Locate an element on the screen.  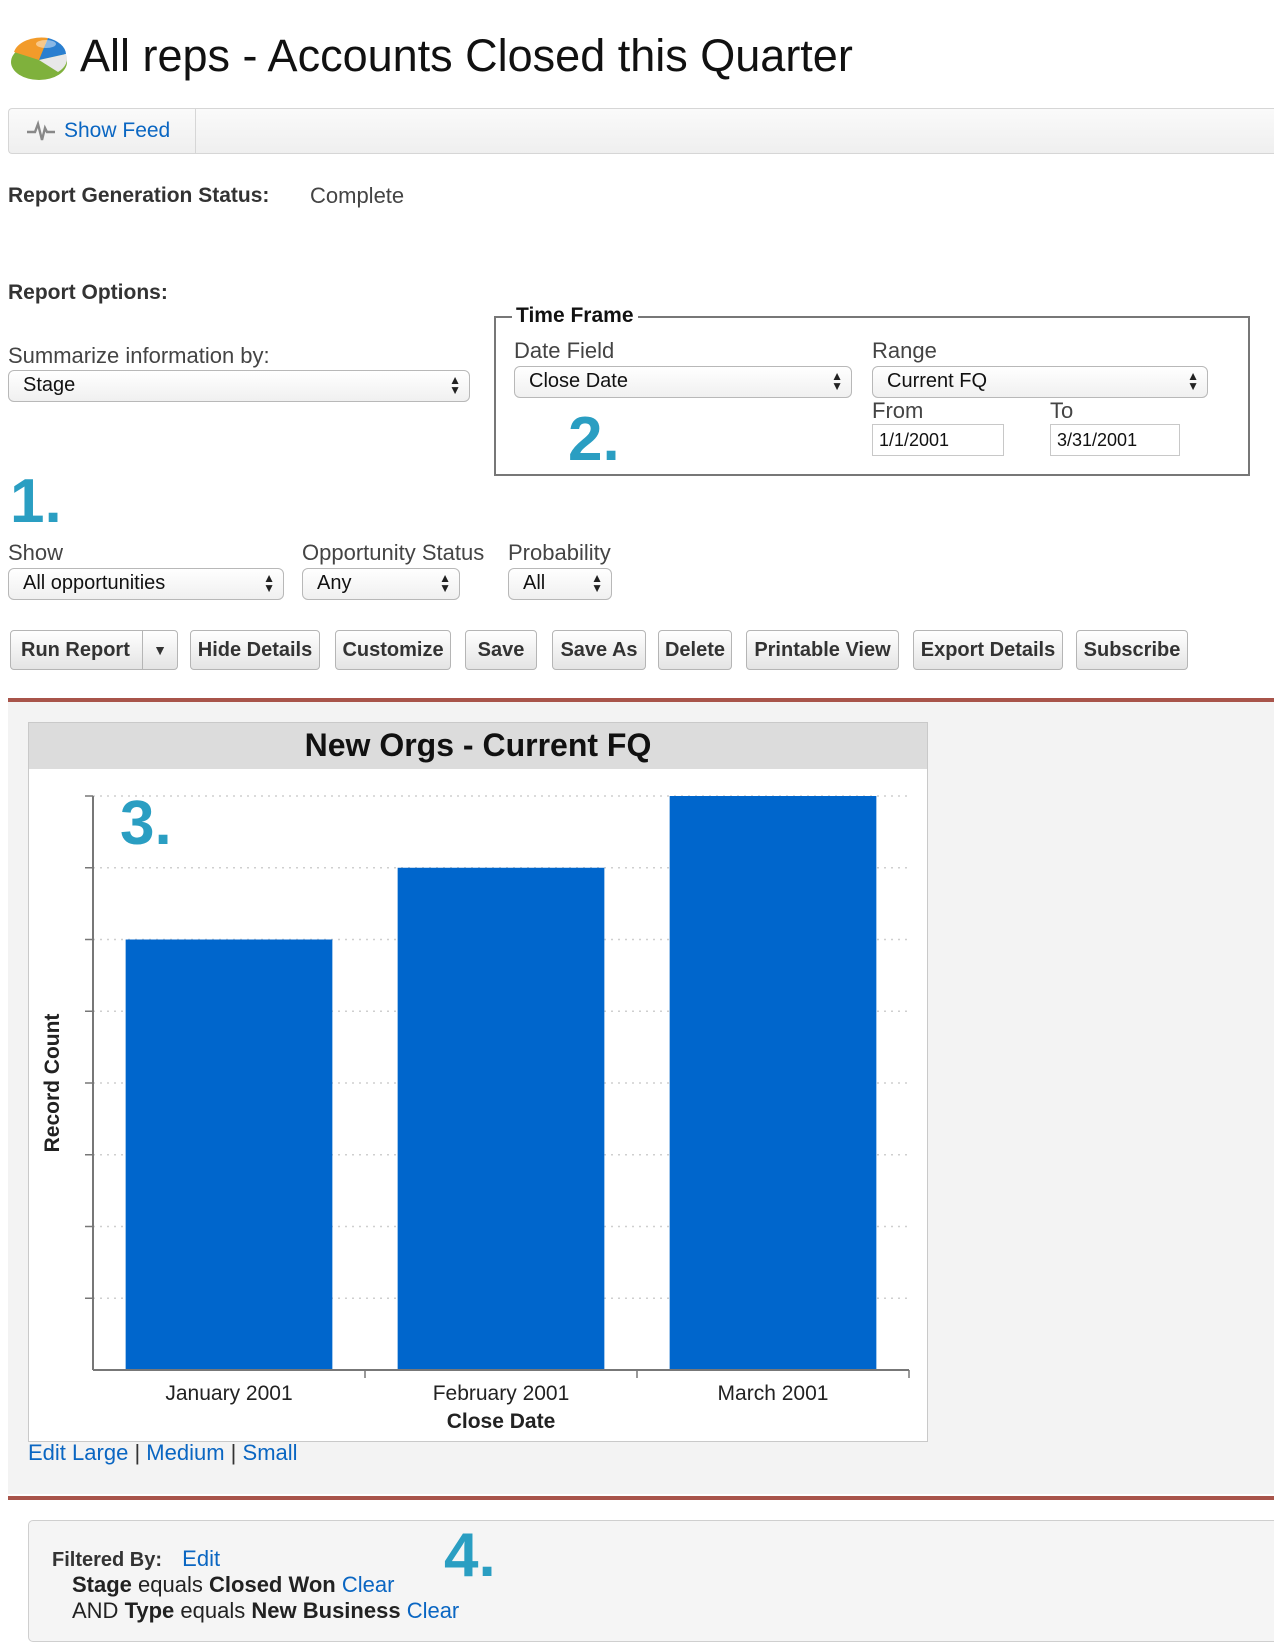
from-label: From is located at coordinates (898, 410).